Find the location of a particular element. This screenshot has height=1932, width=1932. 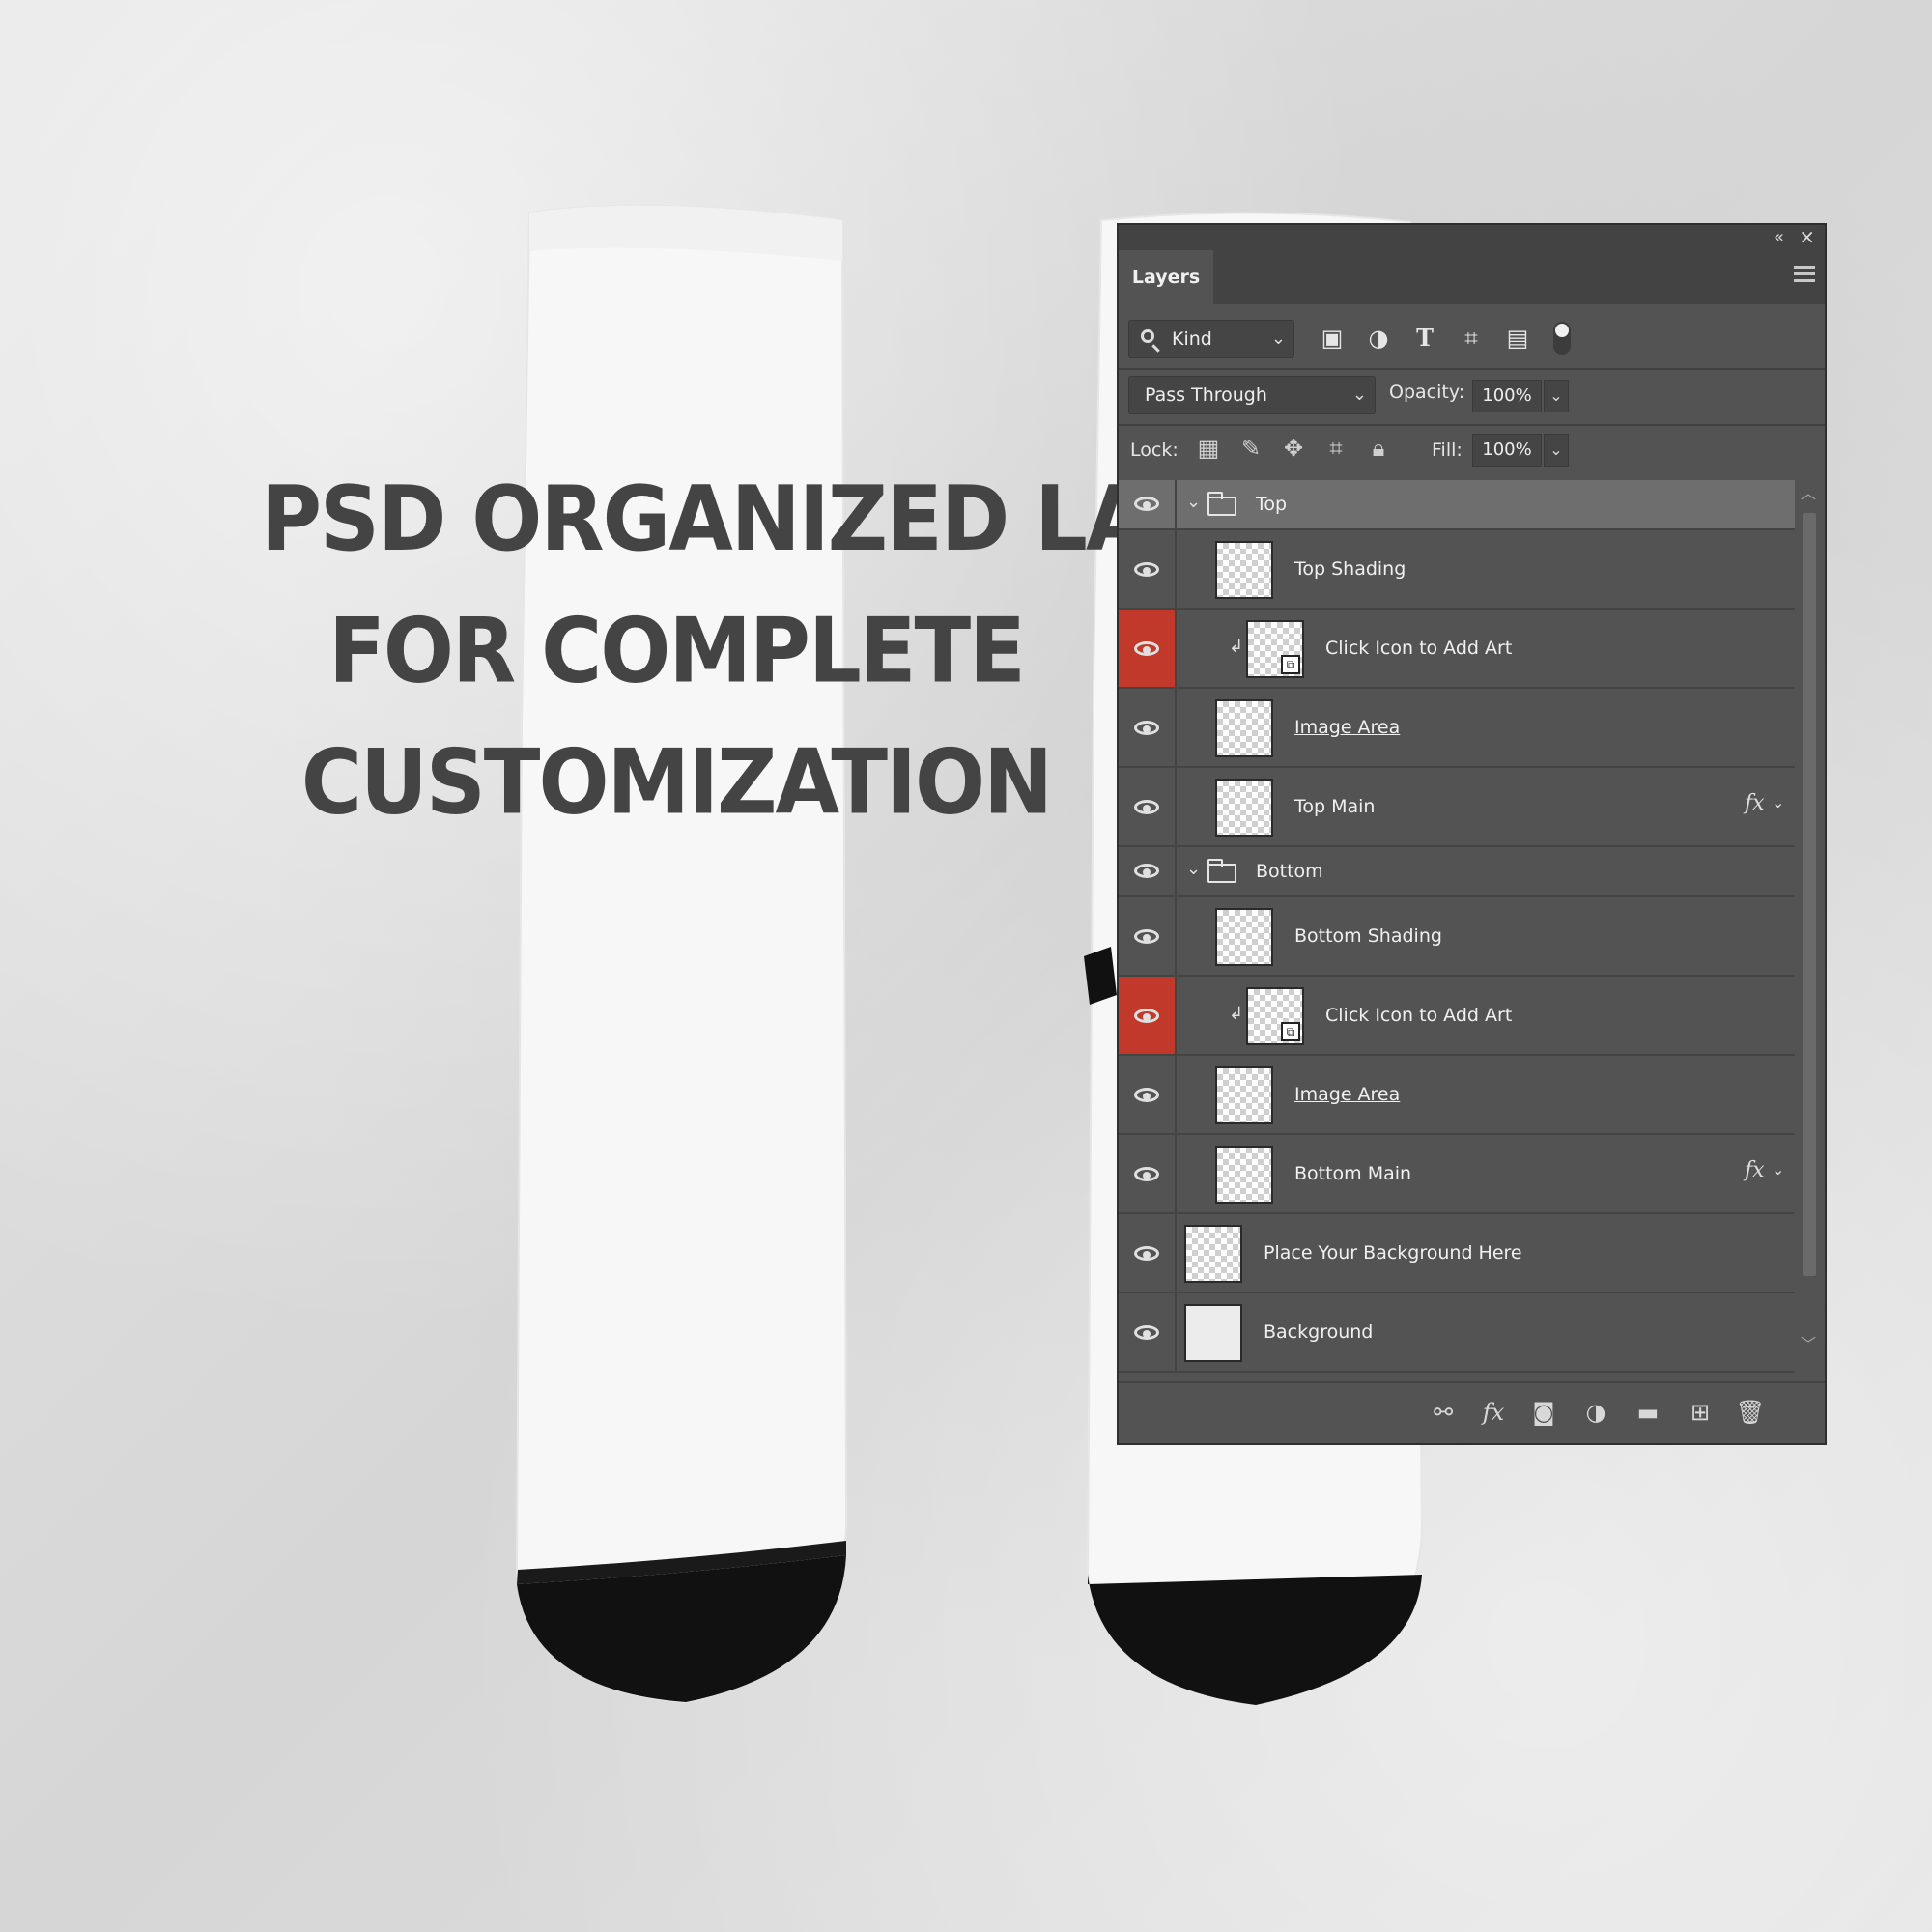

layer-bottom-shading: Bottom Shading is located at coordinates (1457, 937).